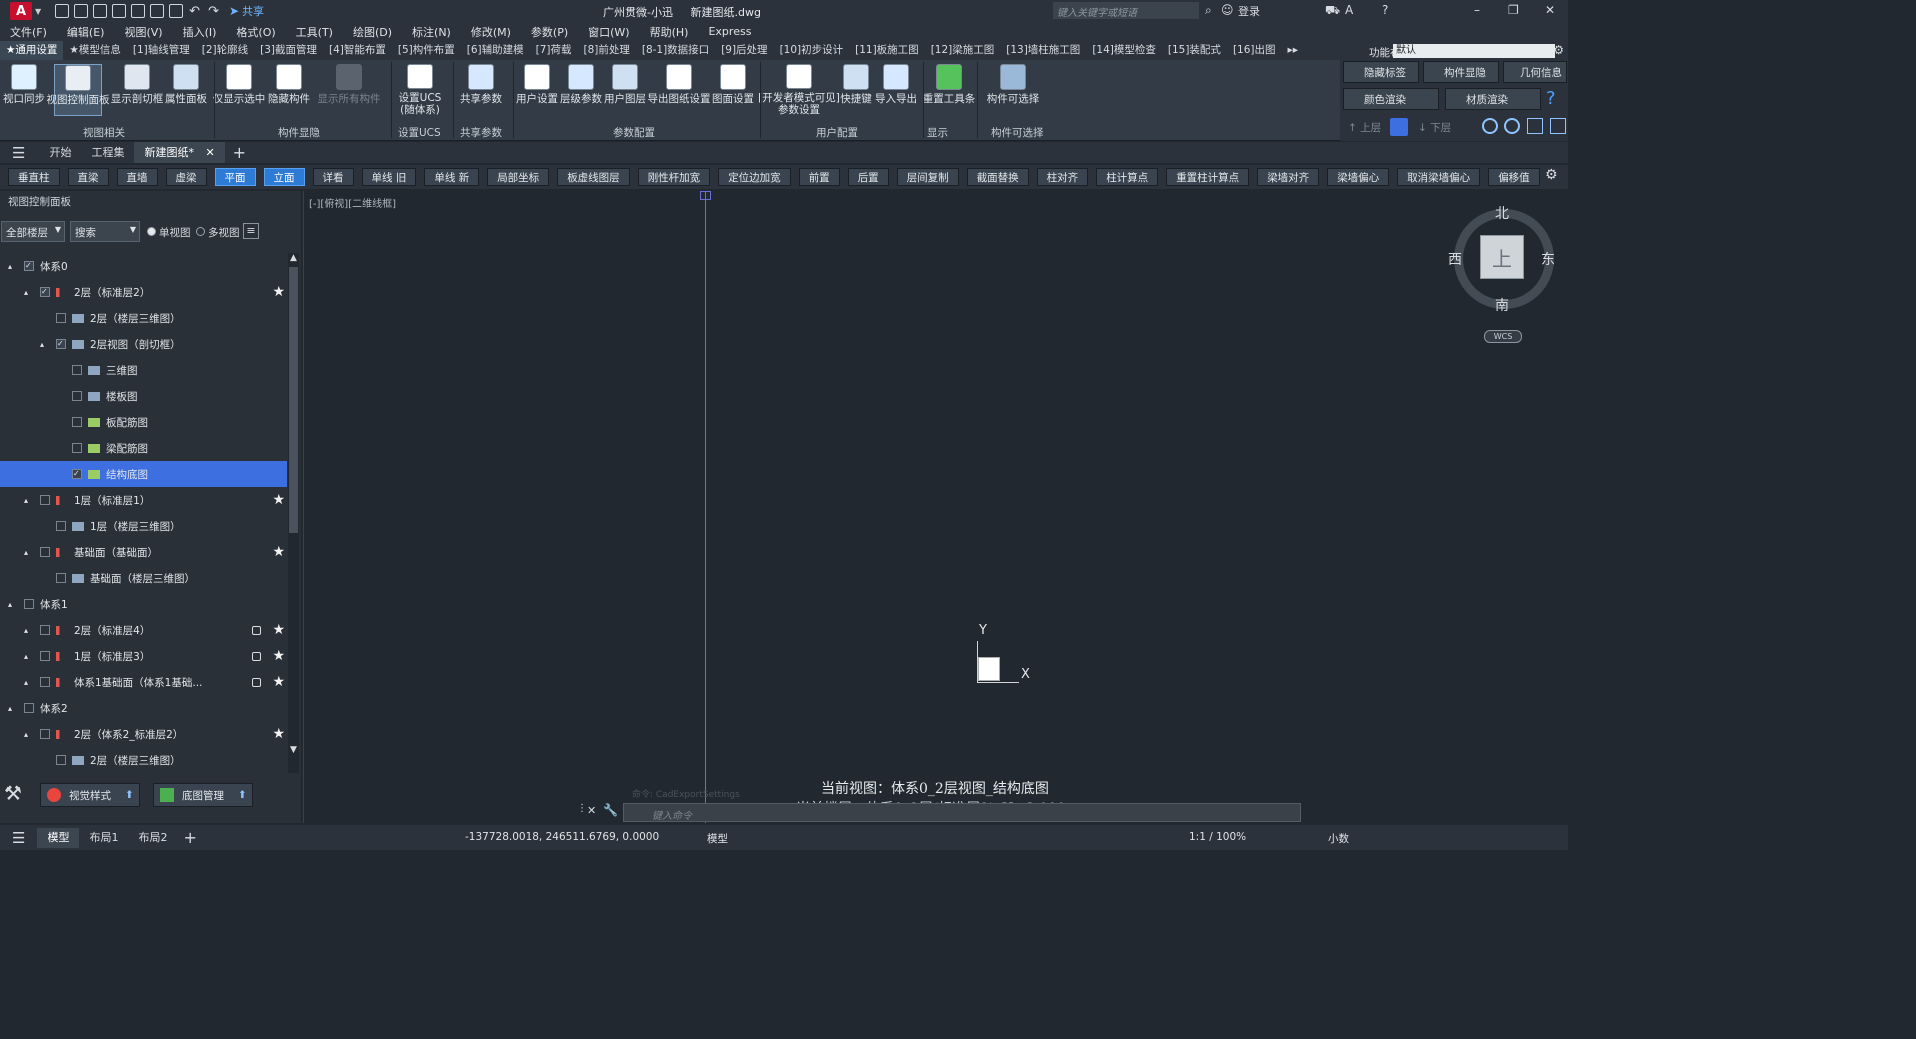  Describe the element at coordinates (1503, 336) in the screenshot. I see `wcs-menu: WCS` at that location.